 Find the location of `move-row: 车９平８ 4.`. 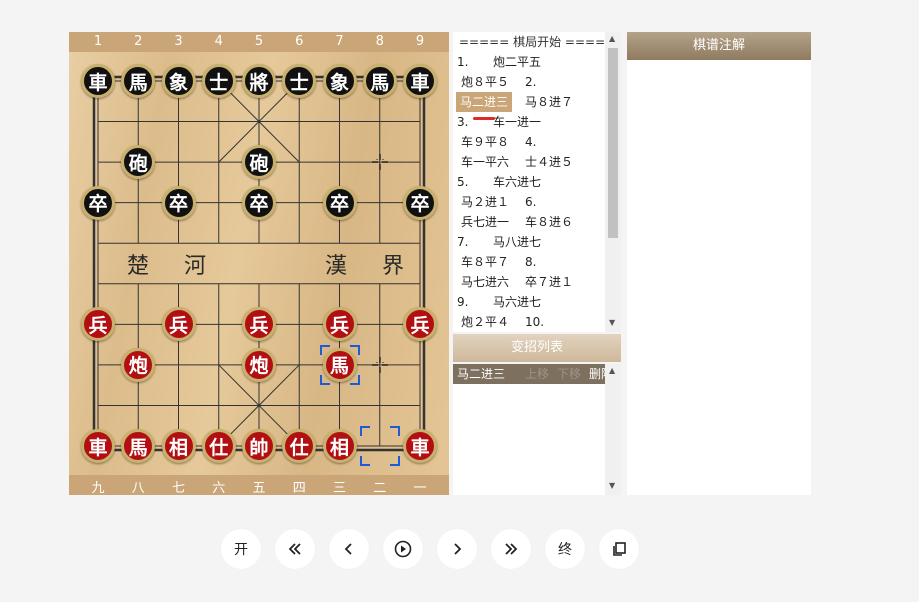

move-row: 车９平８ 4. is located at coordinates (537, 142).